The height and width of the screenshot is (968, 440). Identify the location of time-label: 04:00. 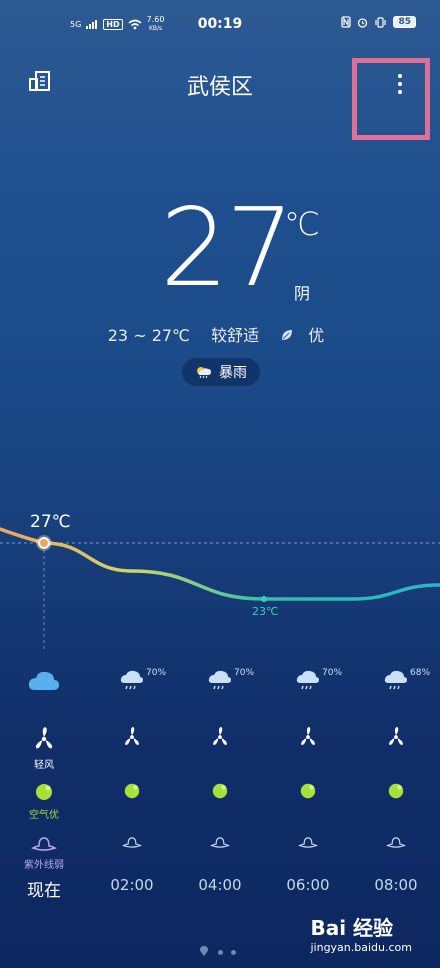
(220, 885).